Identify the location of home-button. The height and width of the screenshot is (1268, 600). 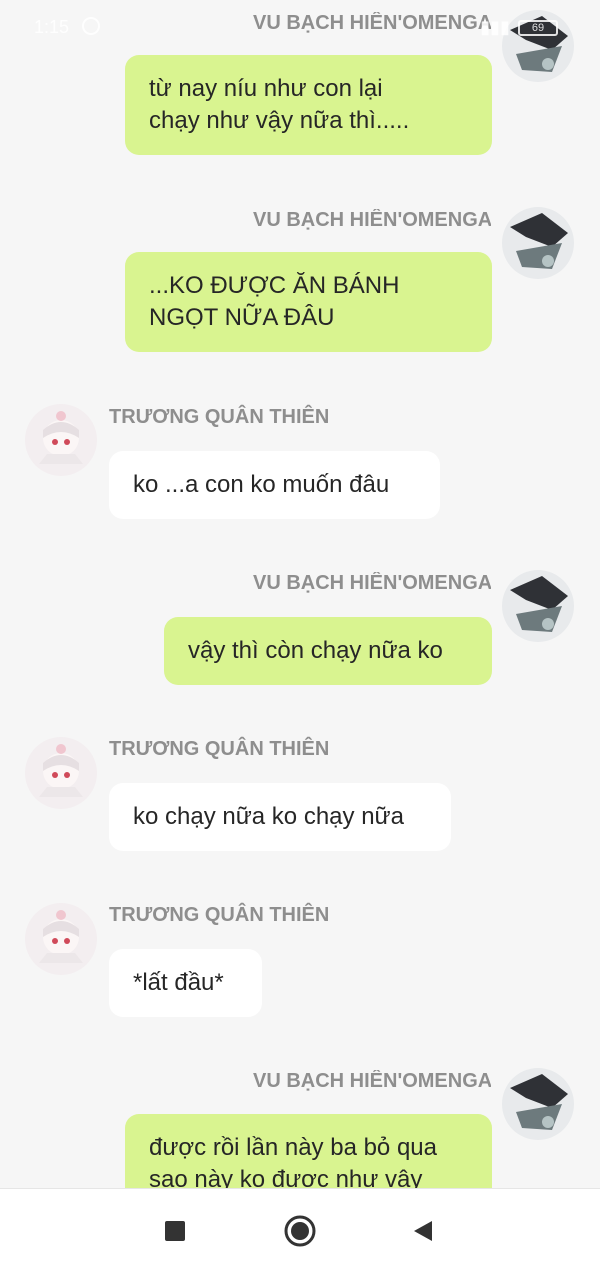
(300, 1231).